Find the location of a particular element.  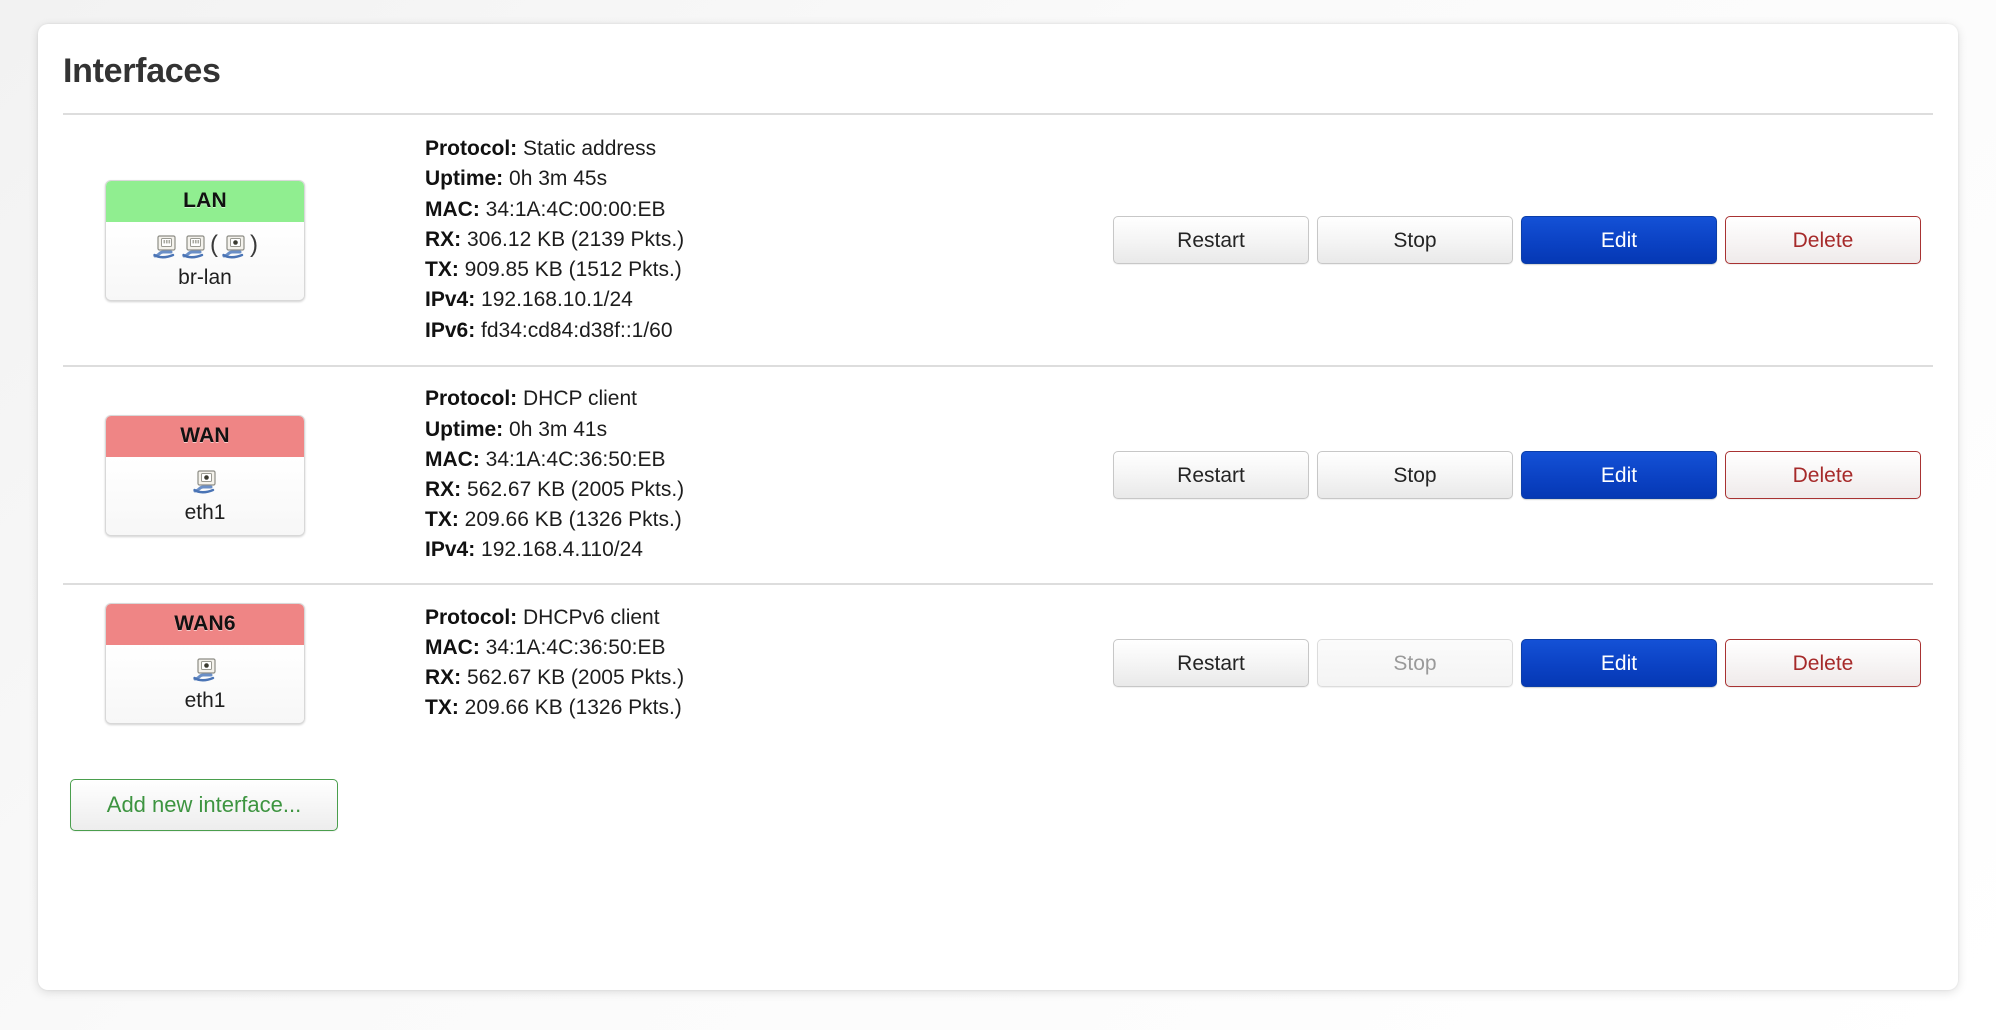

action-buttons-wan: Restart Stop Edit Delete is located at coordinates (1518, 475).